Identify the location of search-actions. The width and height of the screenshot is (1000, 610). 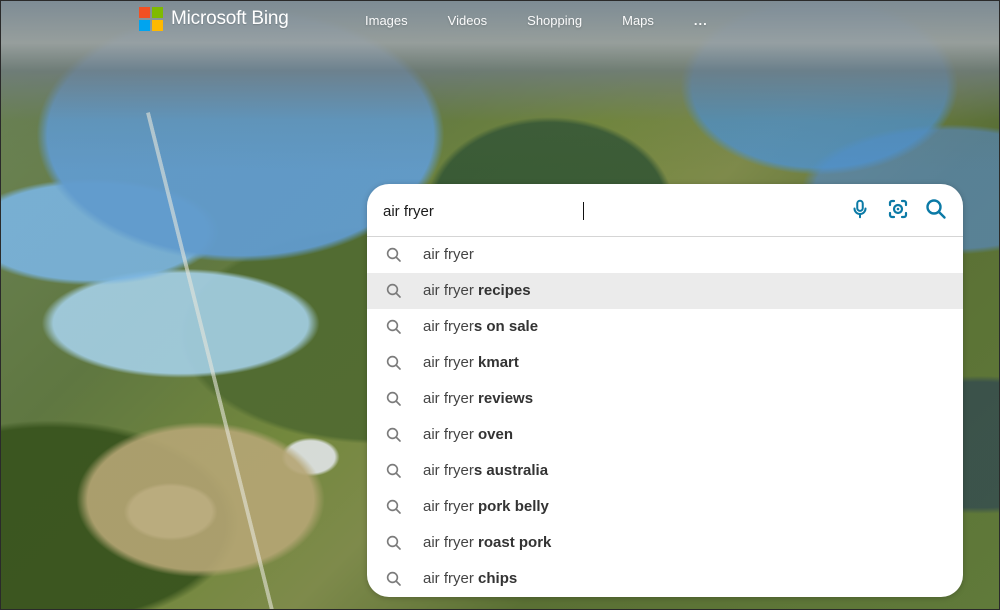
(898, 209).